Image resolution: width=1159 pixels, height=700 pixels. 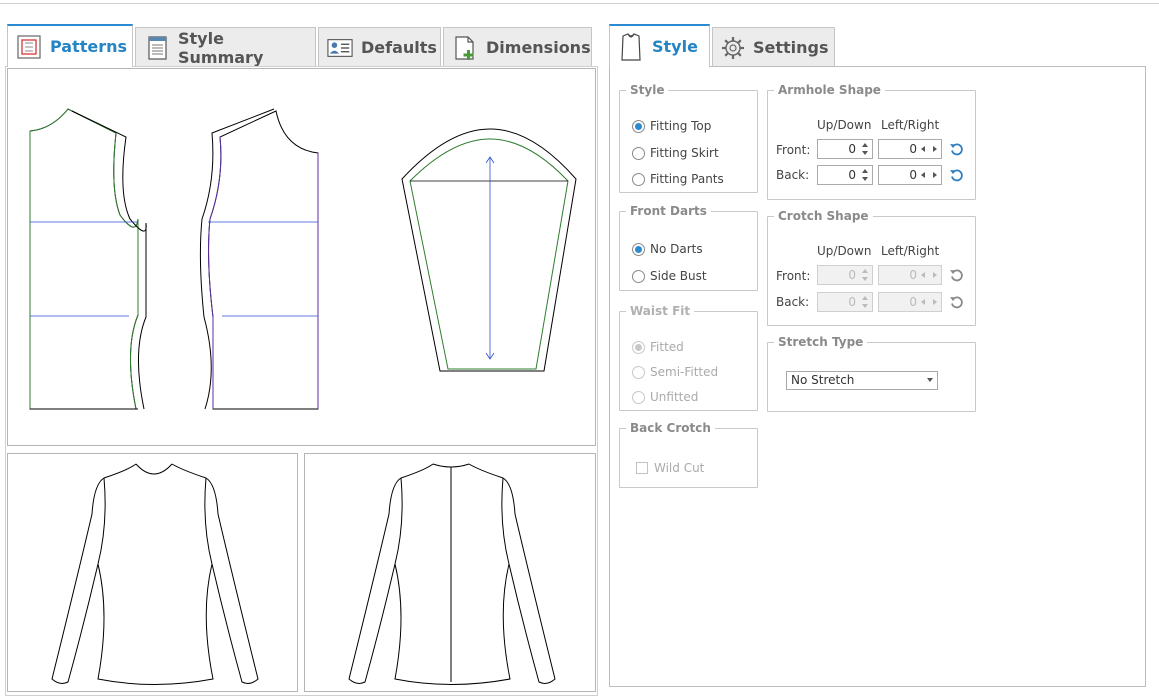 I want to click on front-garment-sketch, so click(x=152, y=572).